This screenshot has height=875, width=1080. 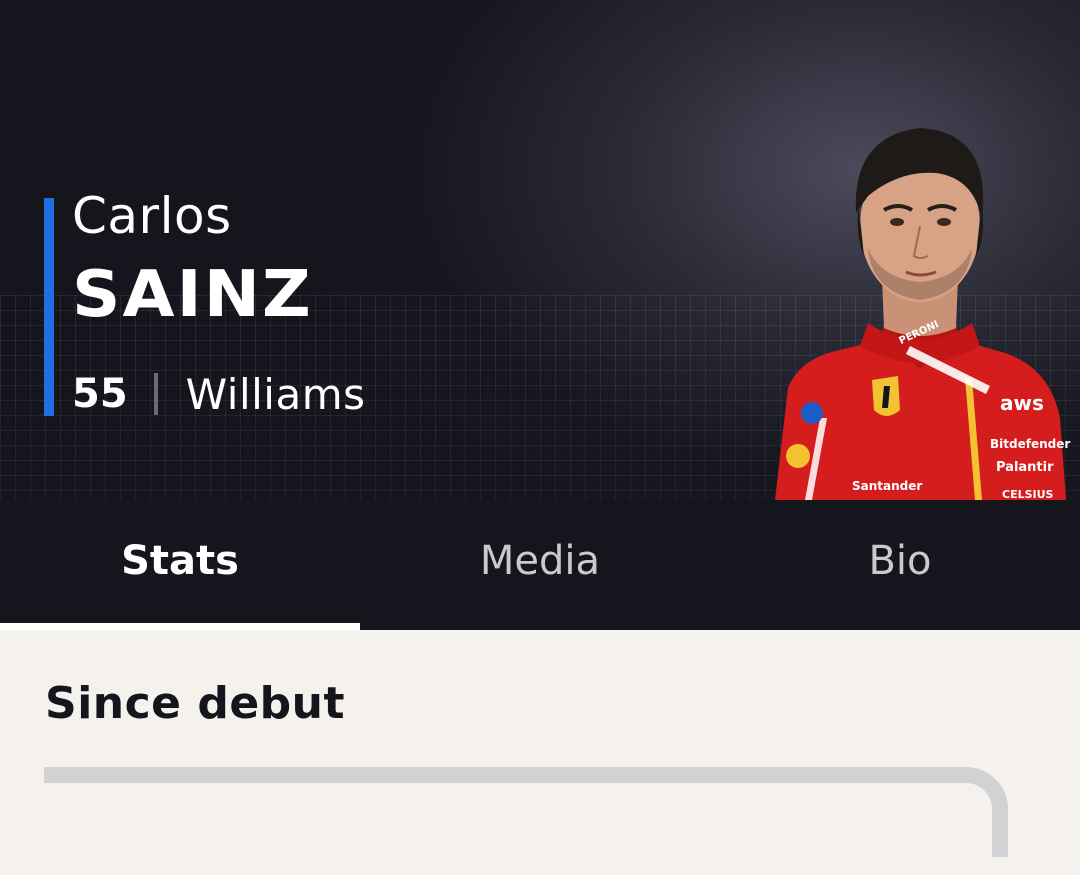 What do you see at coordinates (192, 295) in the screenshot?
I see `driver-last-name: SAINZ` at bounding box center [192, 295].